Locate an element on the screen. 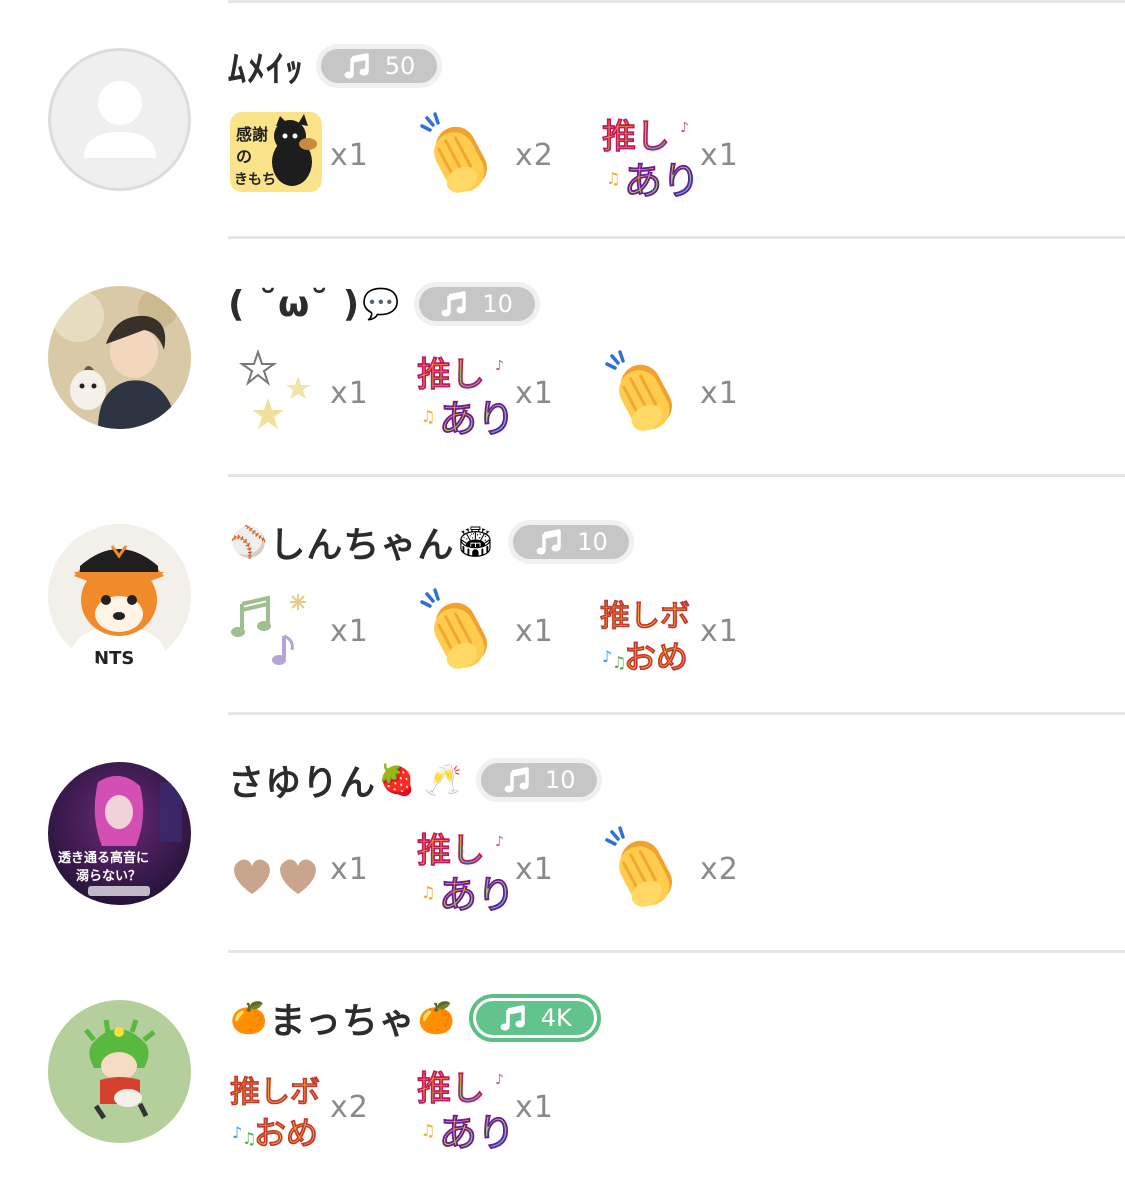 The image size is (1125, 1189). svg-text: 感謝 is located at coordinates (252, 134).